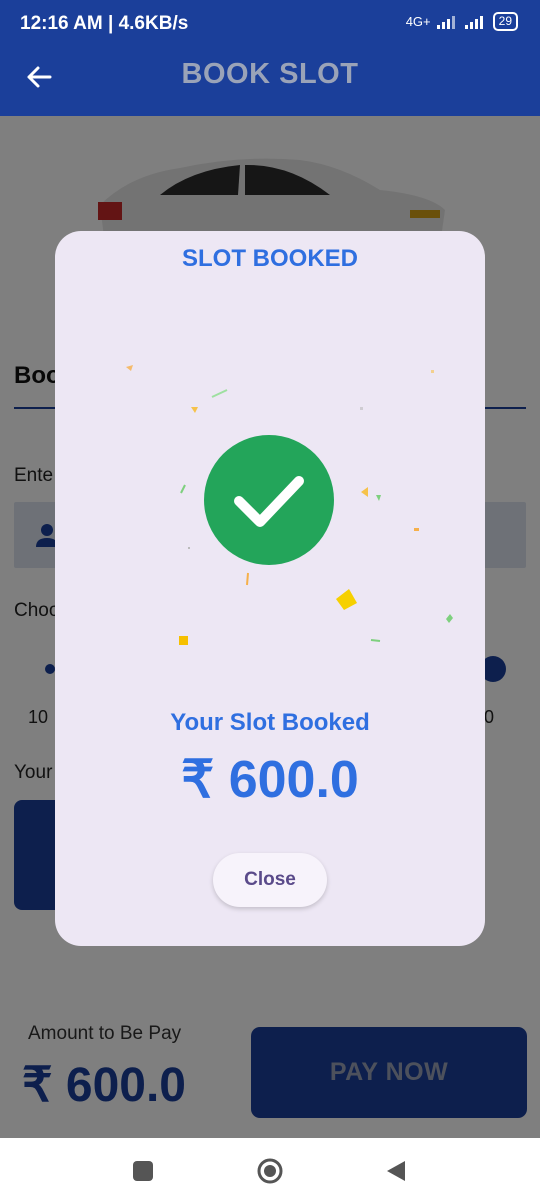  Describe the element at coordinates (462, 21) in the screenshot. I see `status-indicators: 4G+ 29` at that location.